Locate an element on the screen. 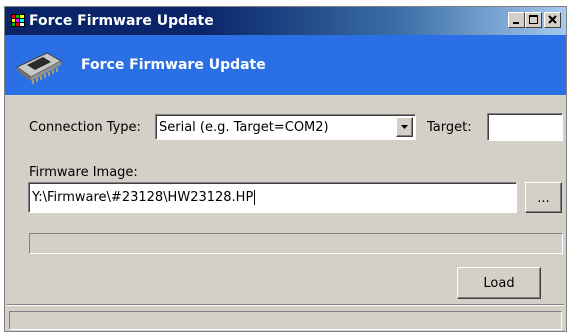 Image resolution: width=573 pixels, height=335 pixels. connection-type-label: Connection Type: is located at coordinates (85, 127).